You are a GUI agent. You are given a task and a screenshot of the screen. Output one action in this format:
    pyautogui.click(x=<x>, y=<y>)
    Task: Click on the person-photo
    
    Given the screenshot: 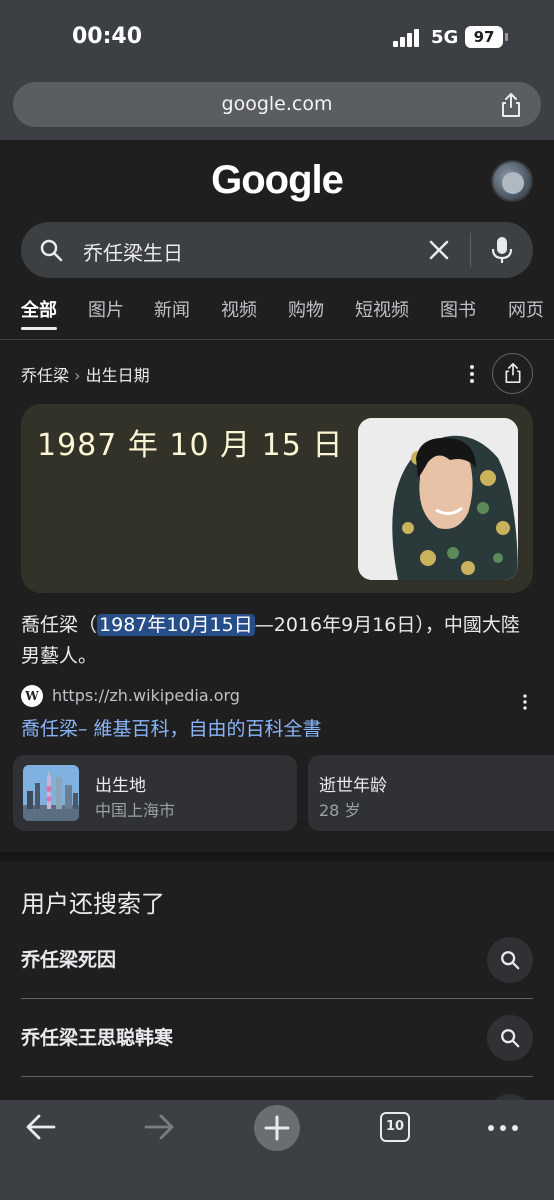 What is the action you would take?
    pyautogui.click(x=438, y=499)
    